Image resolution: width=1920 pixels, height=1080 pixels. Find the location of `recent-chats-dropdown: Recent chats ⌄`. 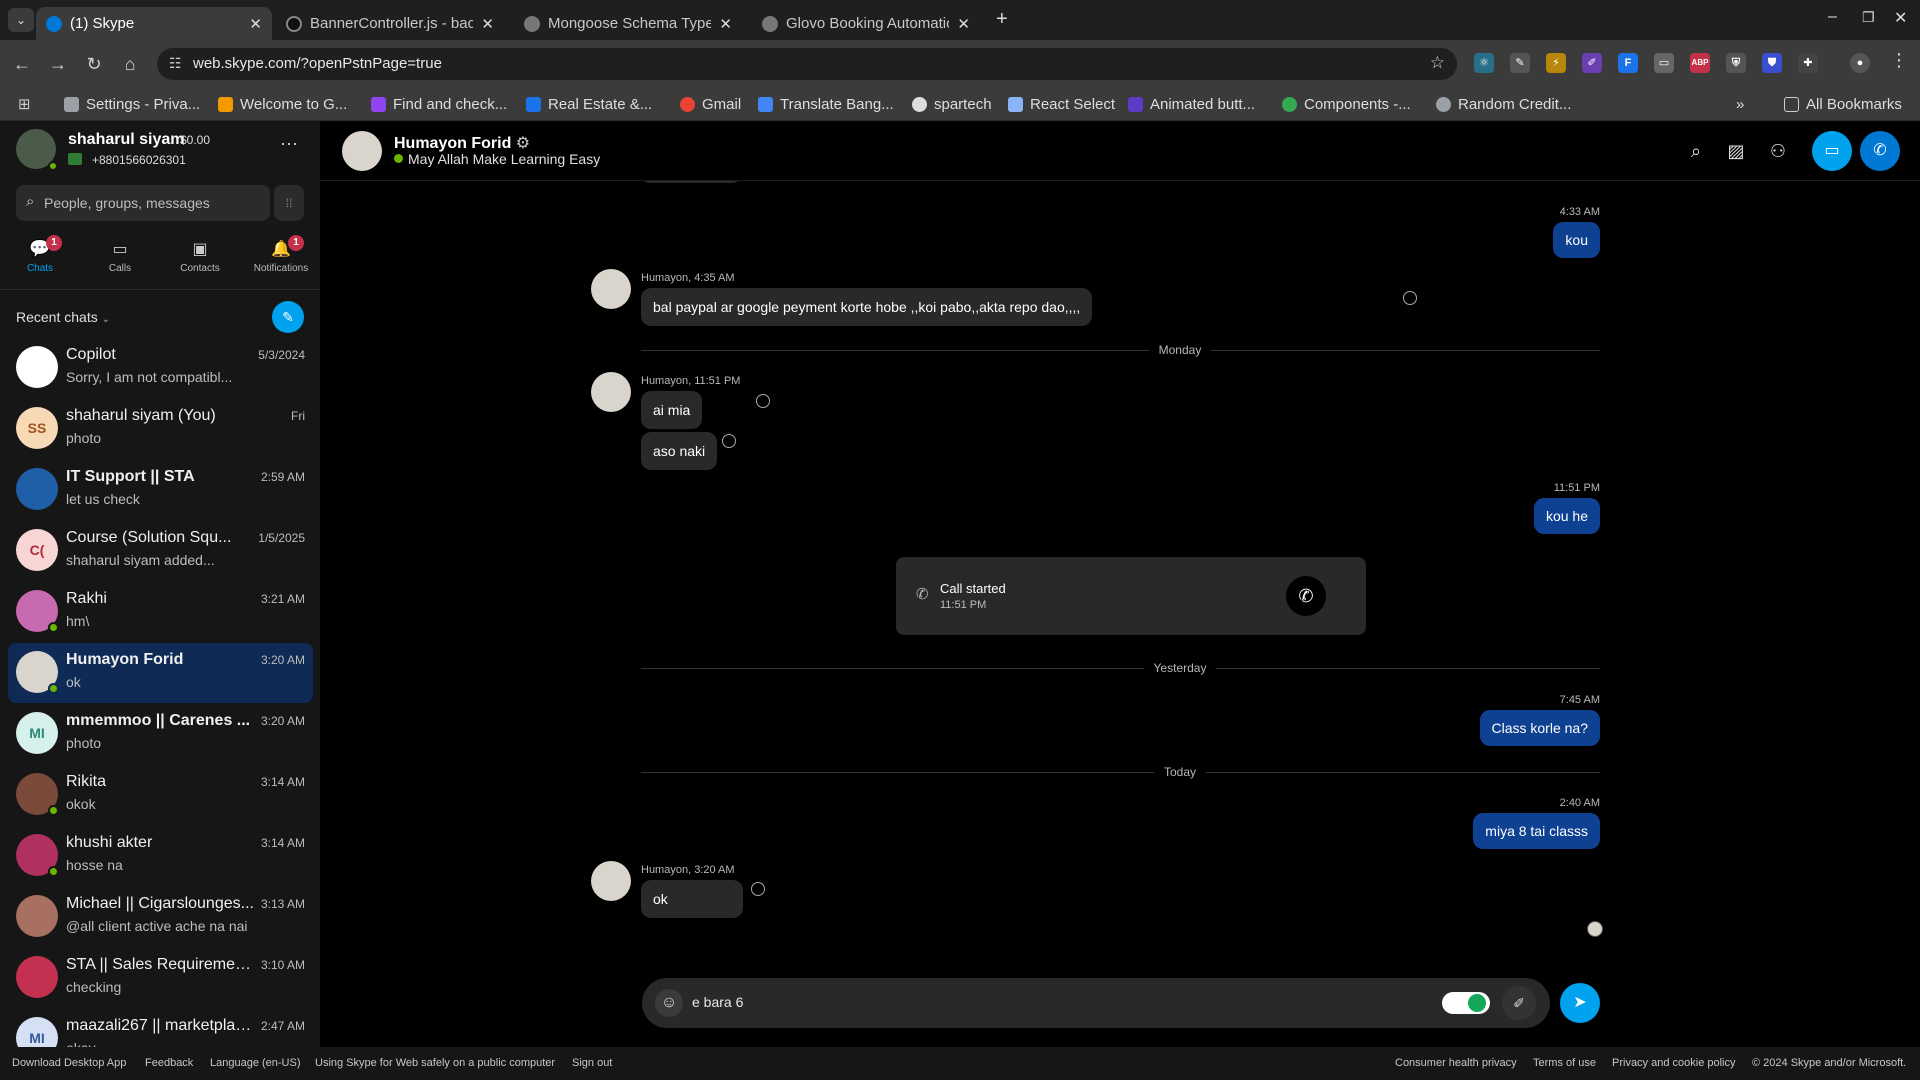

recent-chats-dropdown: Recent chats ⌄ is located at coordinates (63, 317).